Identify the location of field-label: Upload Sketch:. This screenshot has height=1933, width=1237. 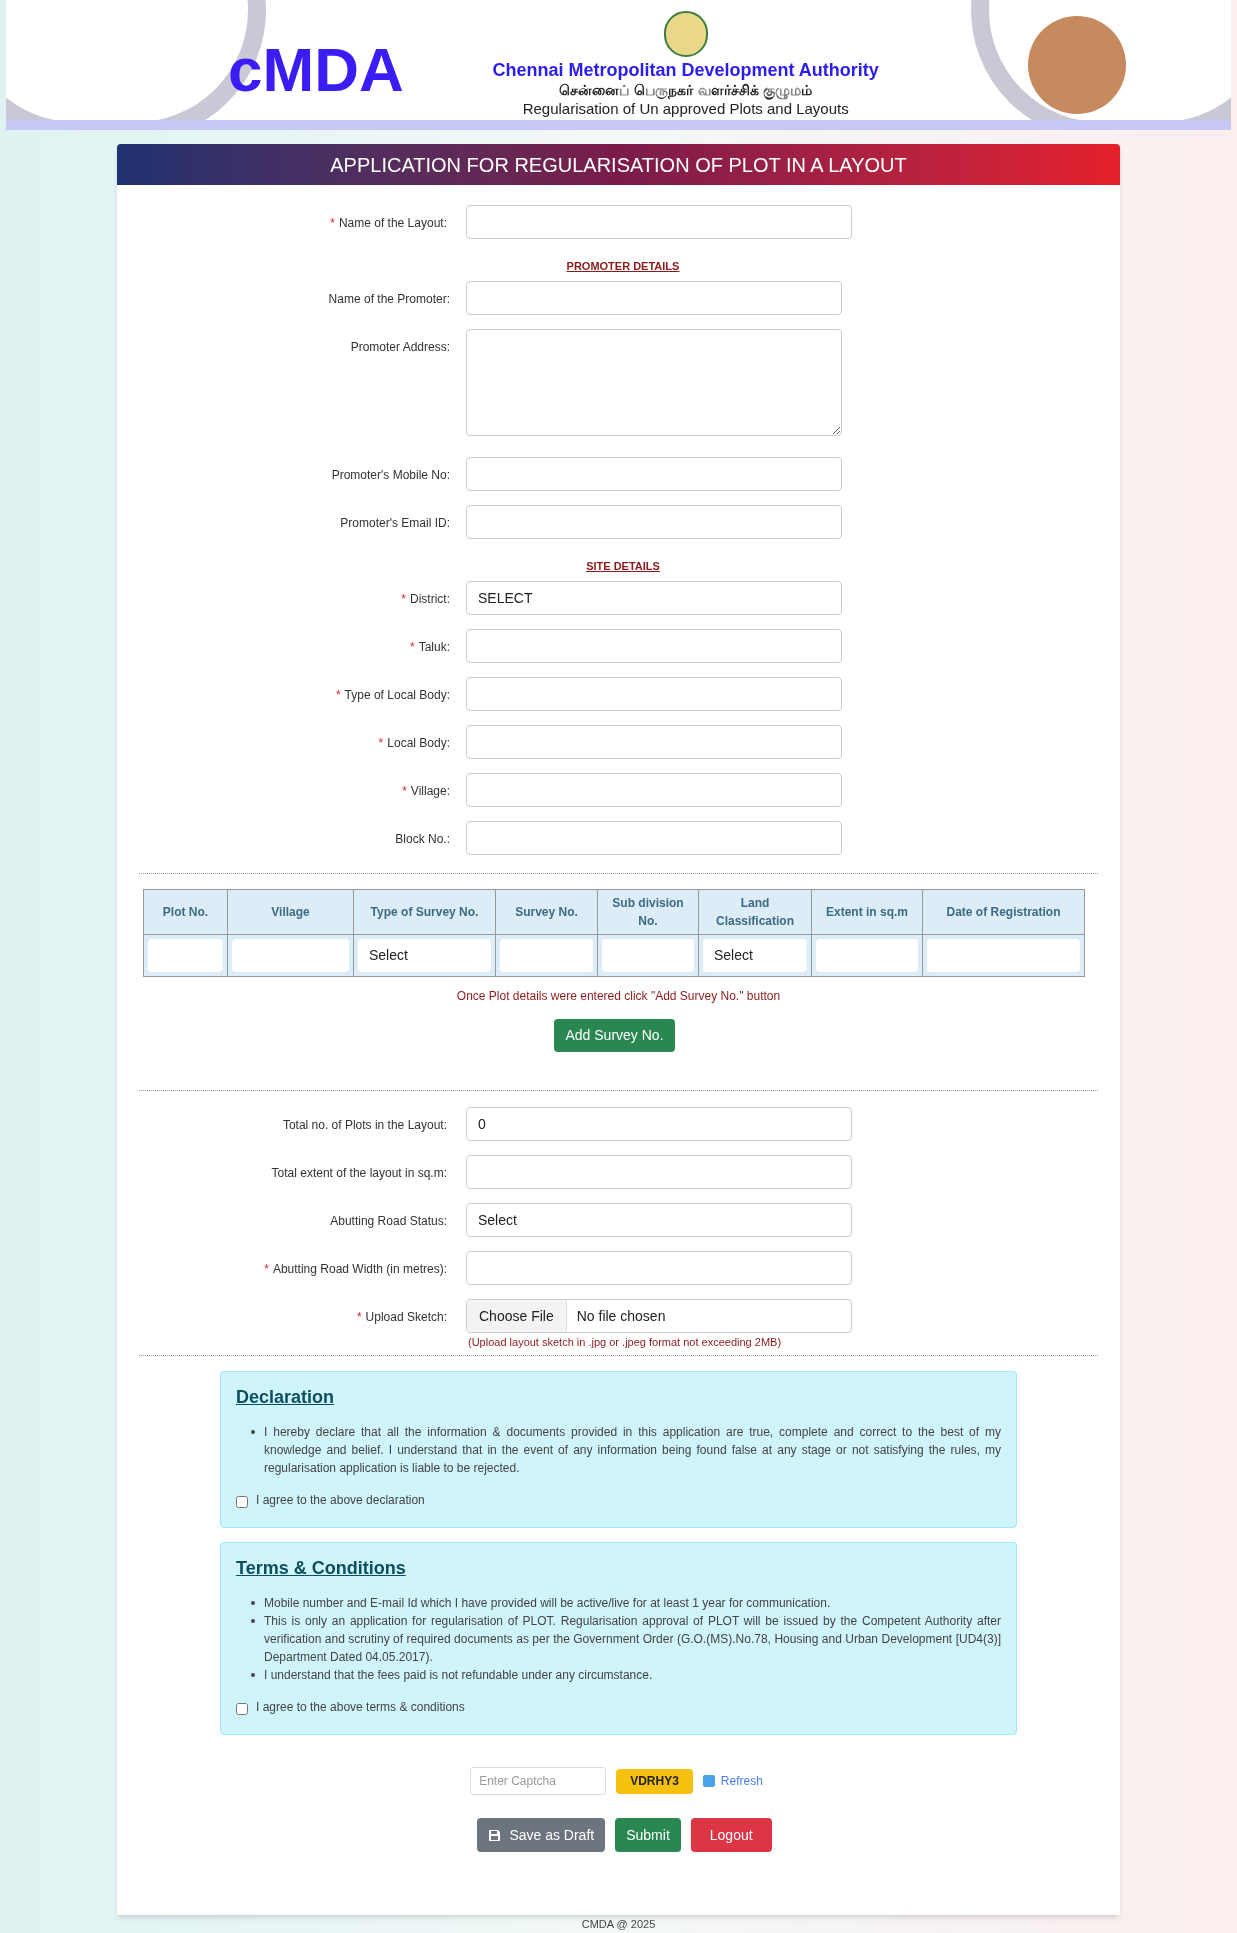
(406, 1317).